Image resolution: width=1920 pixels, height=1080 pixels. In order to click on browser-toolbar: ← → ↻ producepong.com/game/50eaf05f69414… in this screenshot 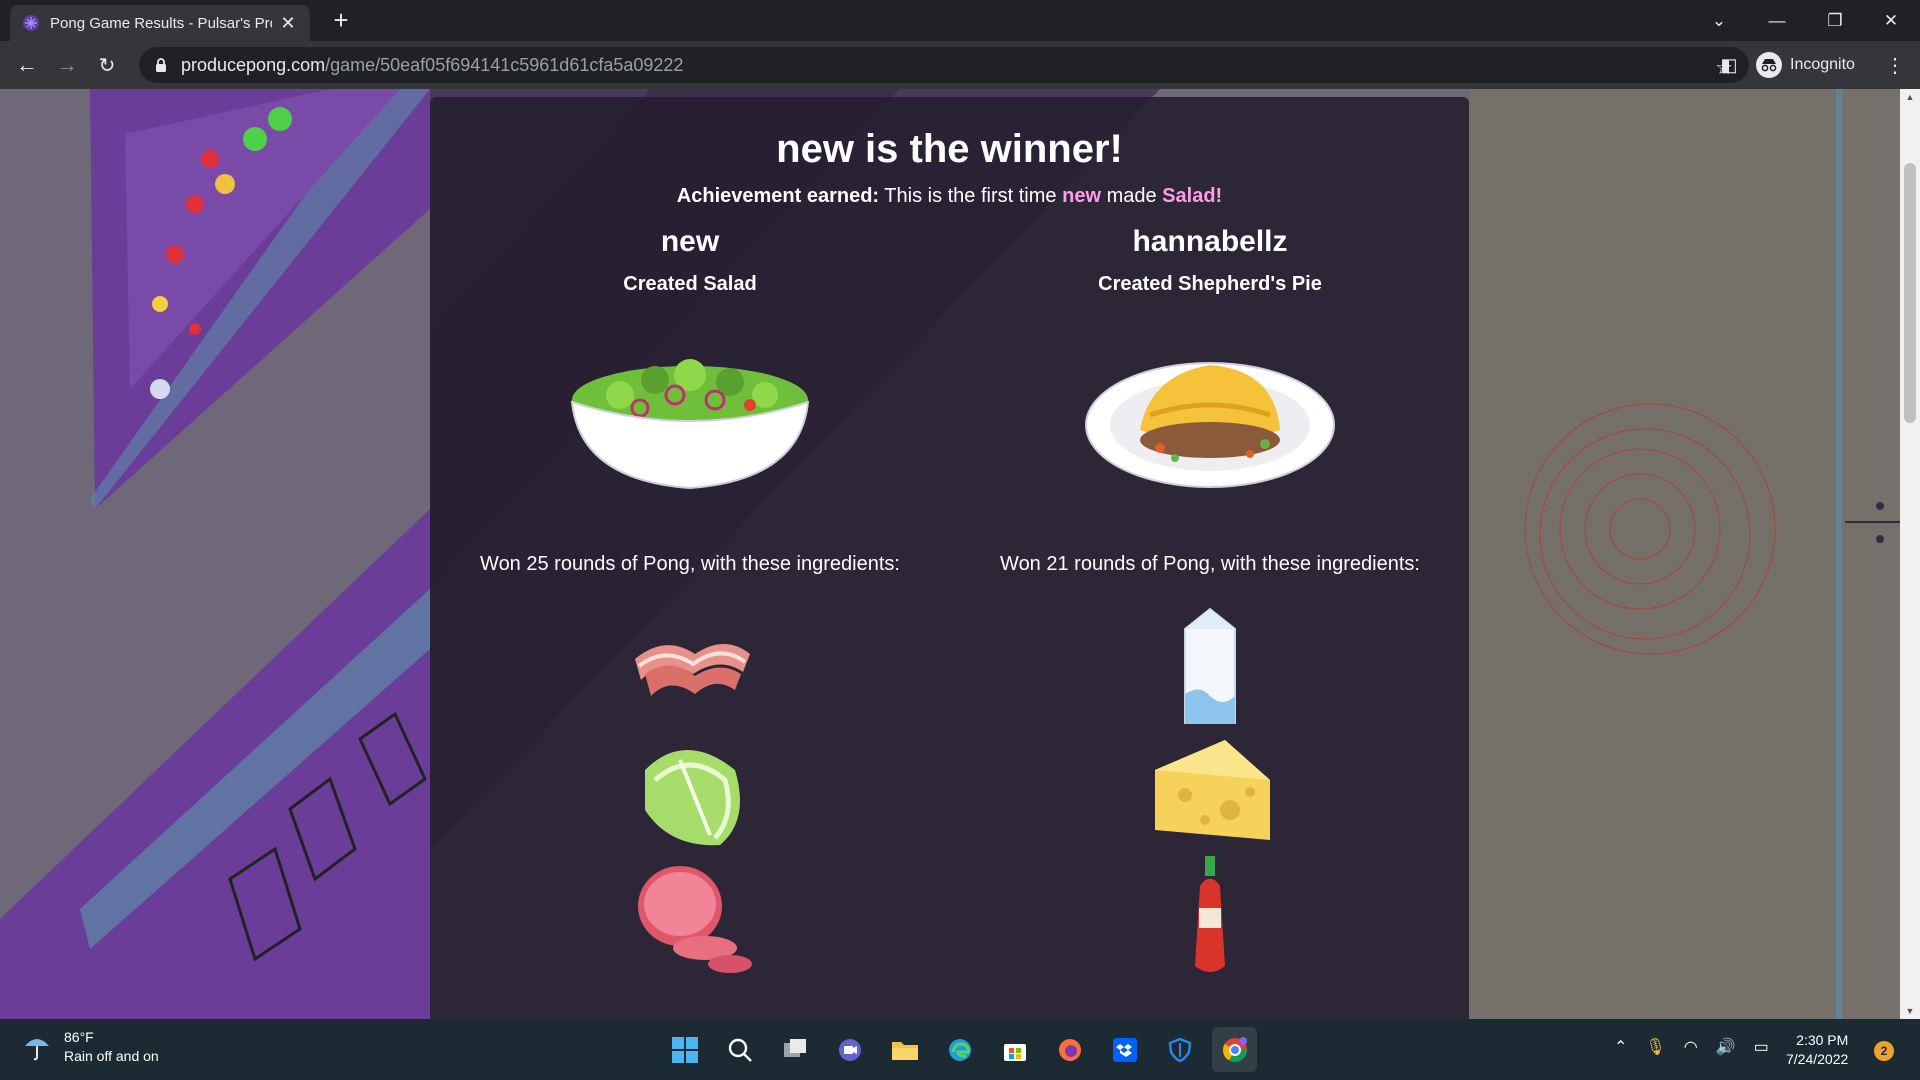, I will do `click(960, 65)`.